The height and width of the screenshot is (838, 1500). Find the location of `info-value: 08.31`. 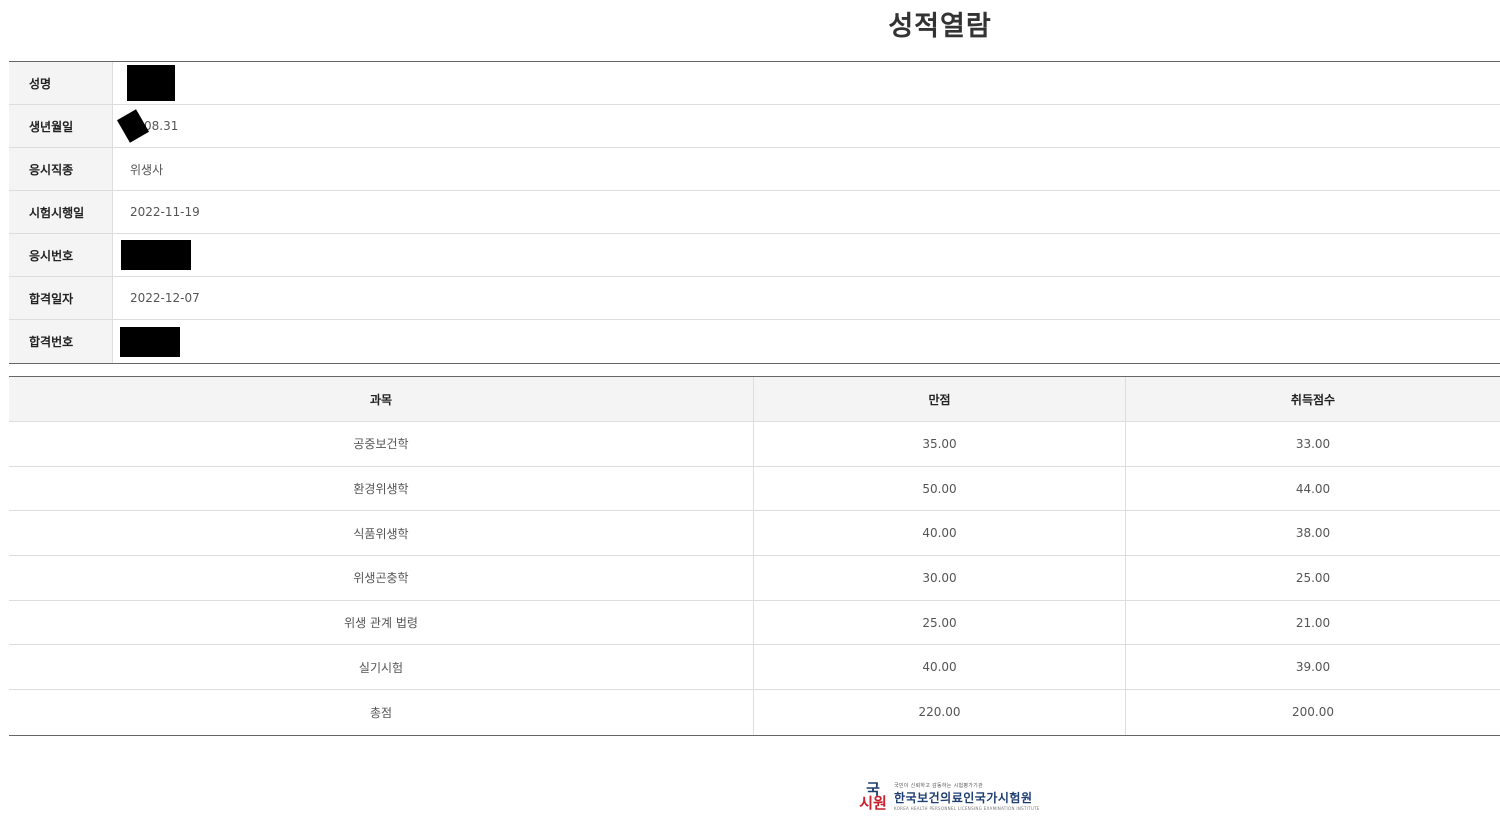

info-value: 08.31 is located at coordinates (806, 126).